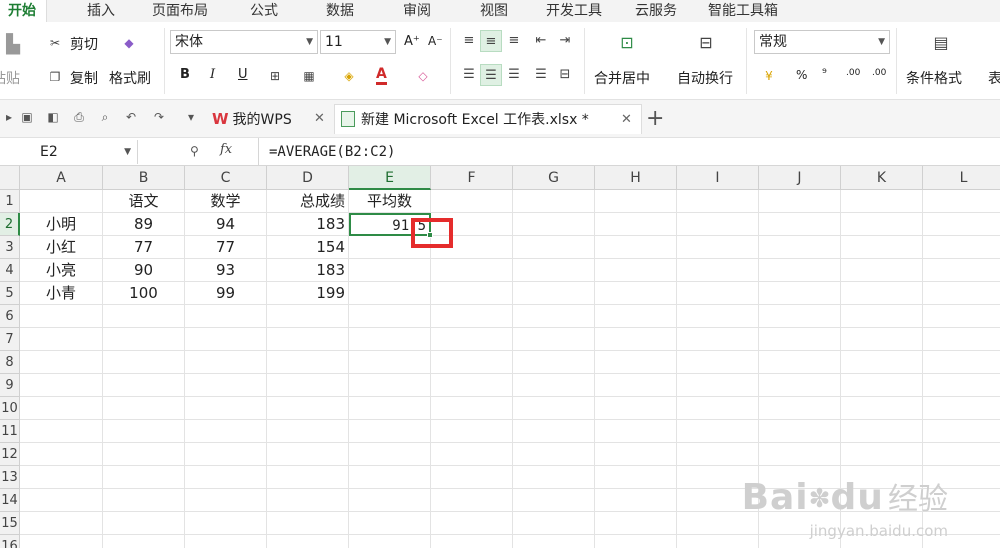  I want to click on cell-g16, so click(554, 541).